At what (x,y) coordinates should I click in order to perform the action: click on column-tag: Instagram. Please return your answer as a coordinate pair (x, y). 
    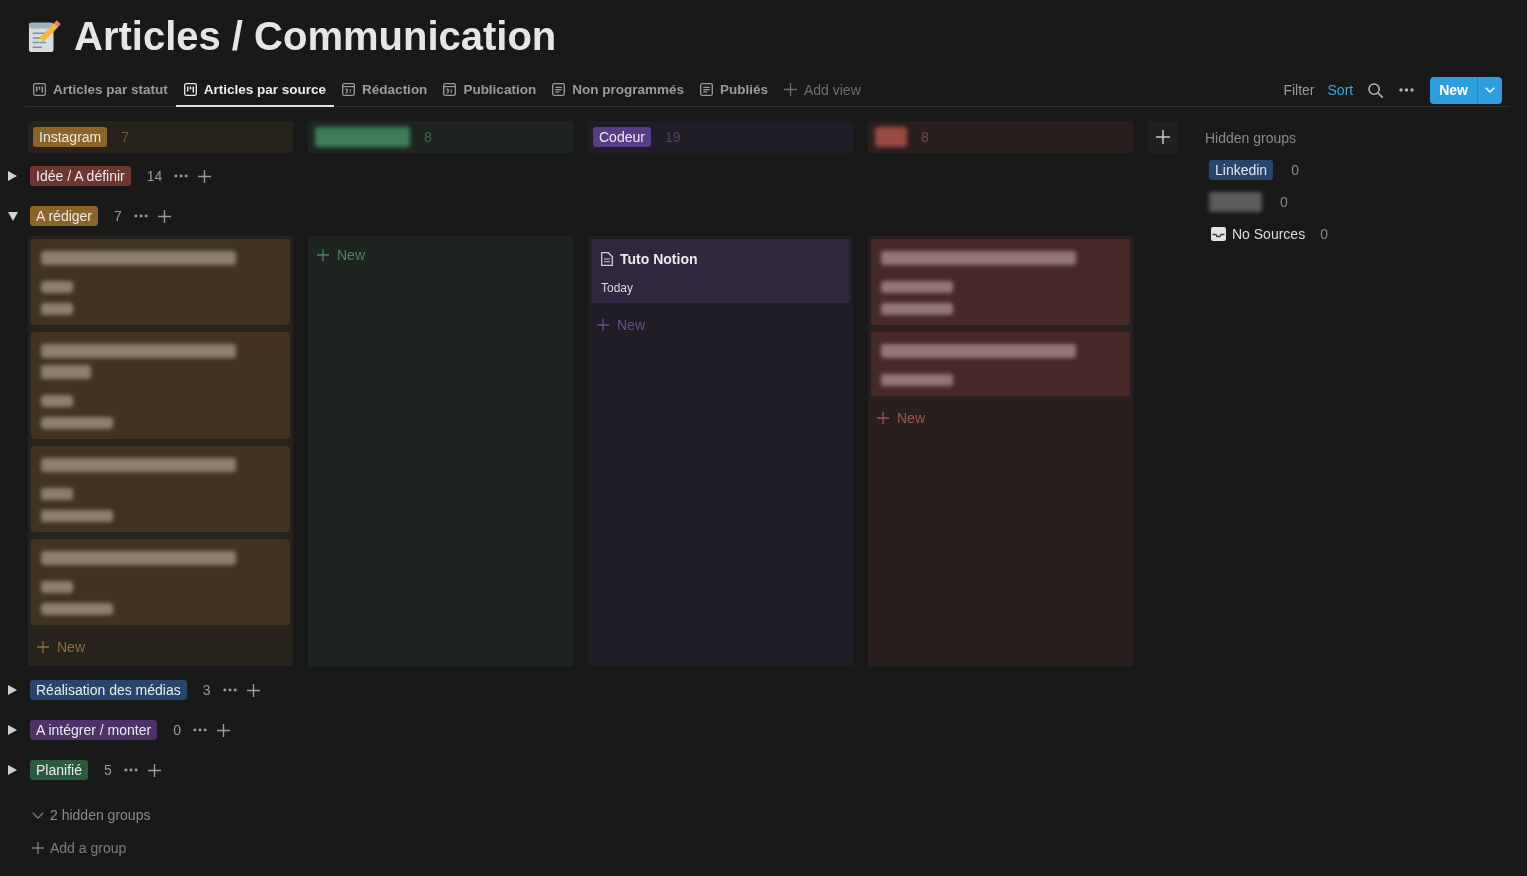
    Looking at the image, I should click on (70, 137).